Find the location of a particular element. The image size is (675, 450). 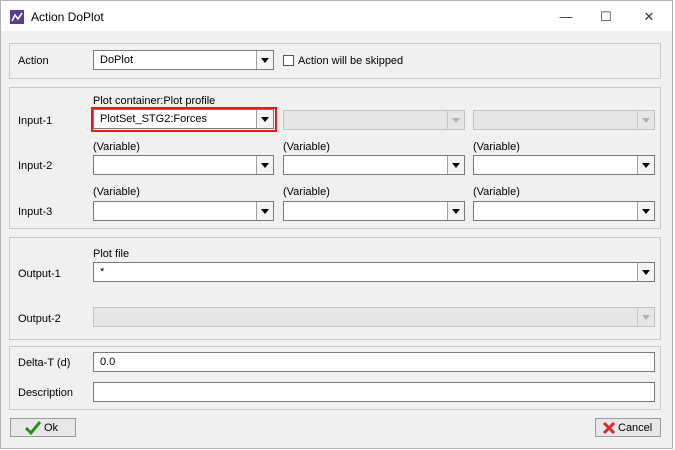

skip-checkbox-label: Action will be skipped is located at coordinates (351, 61).